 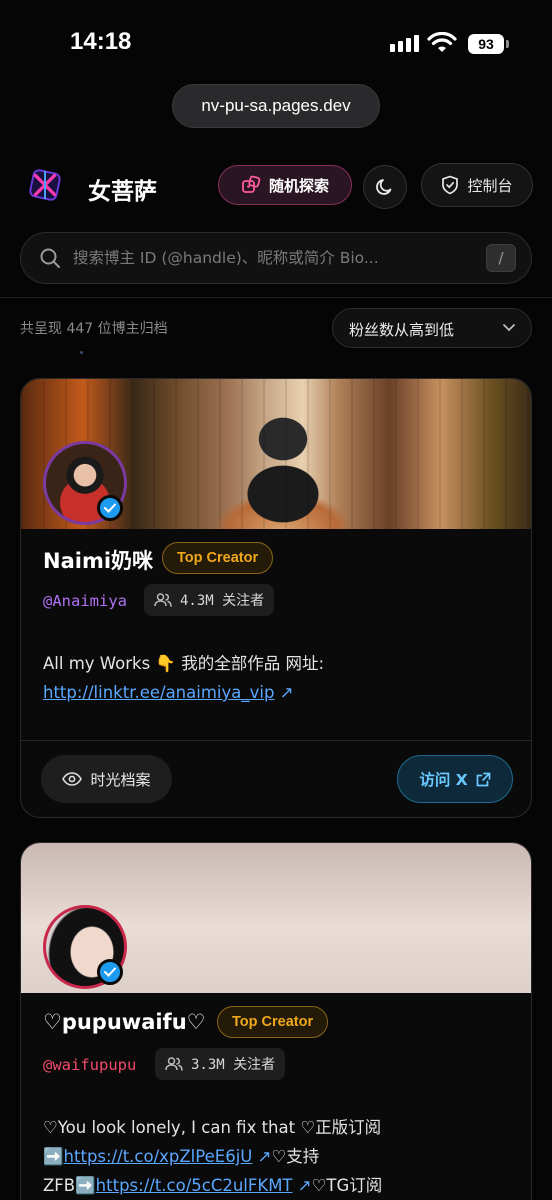 I want to click on sort-dropdown: 粉丝数从高到低, so click(x=432, y=328).